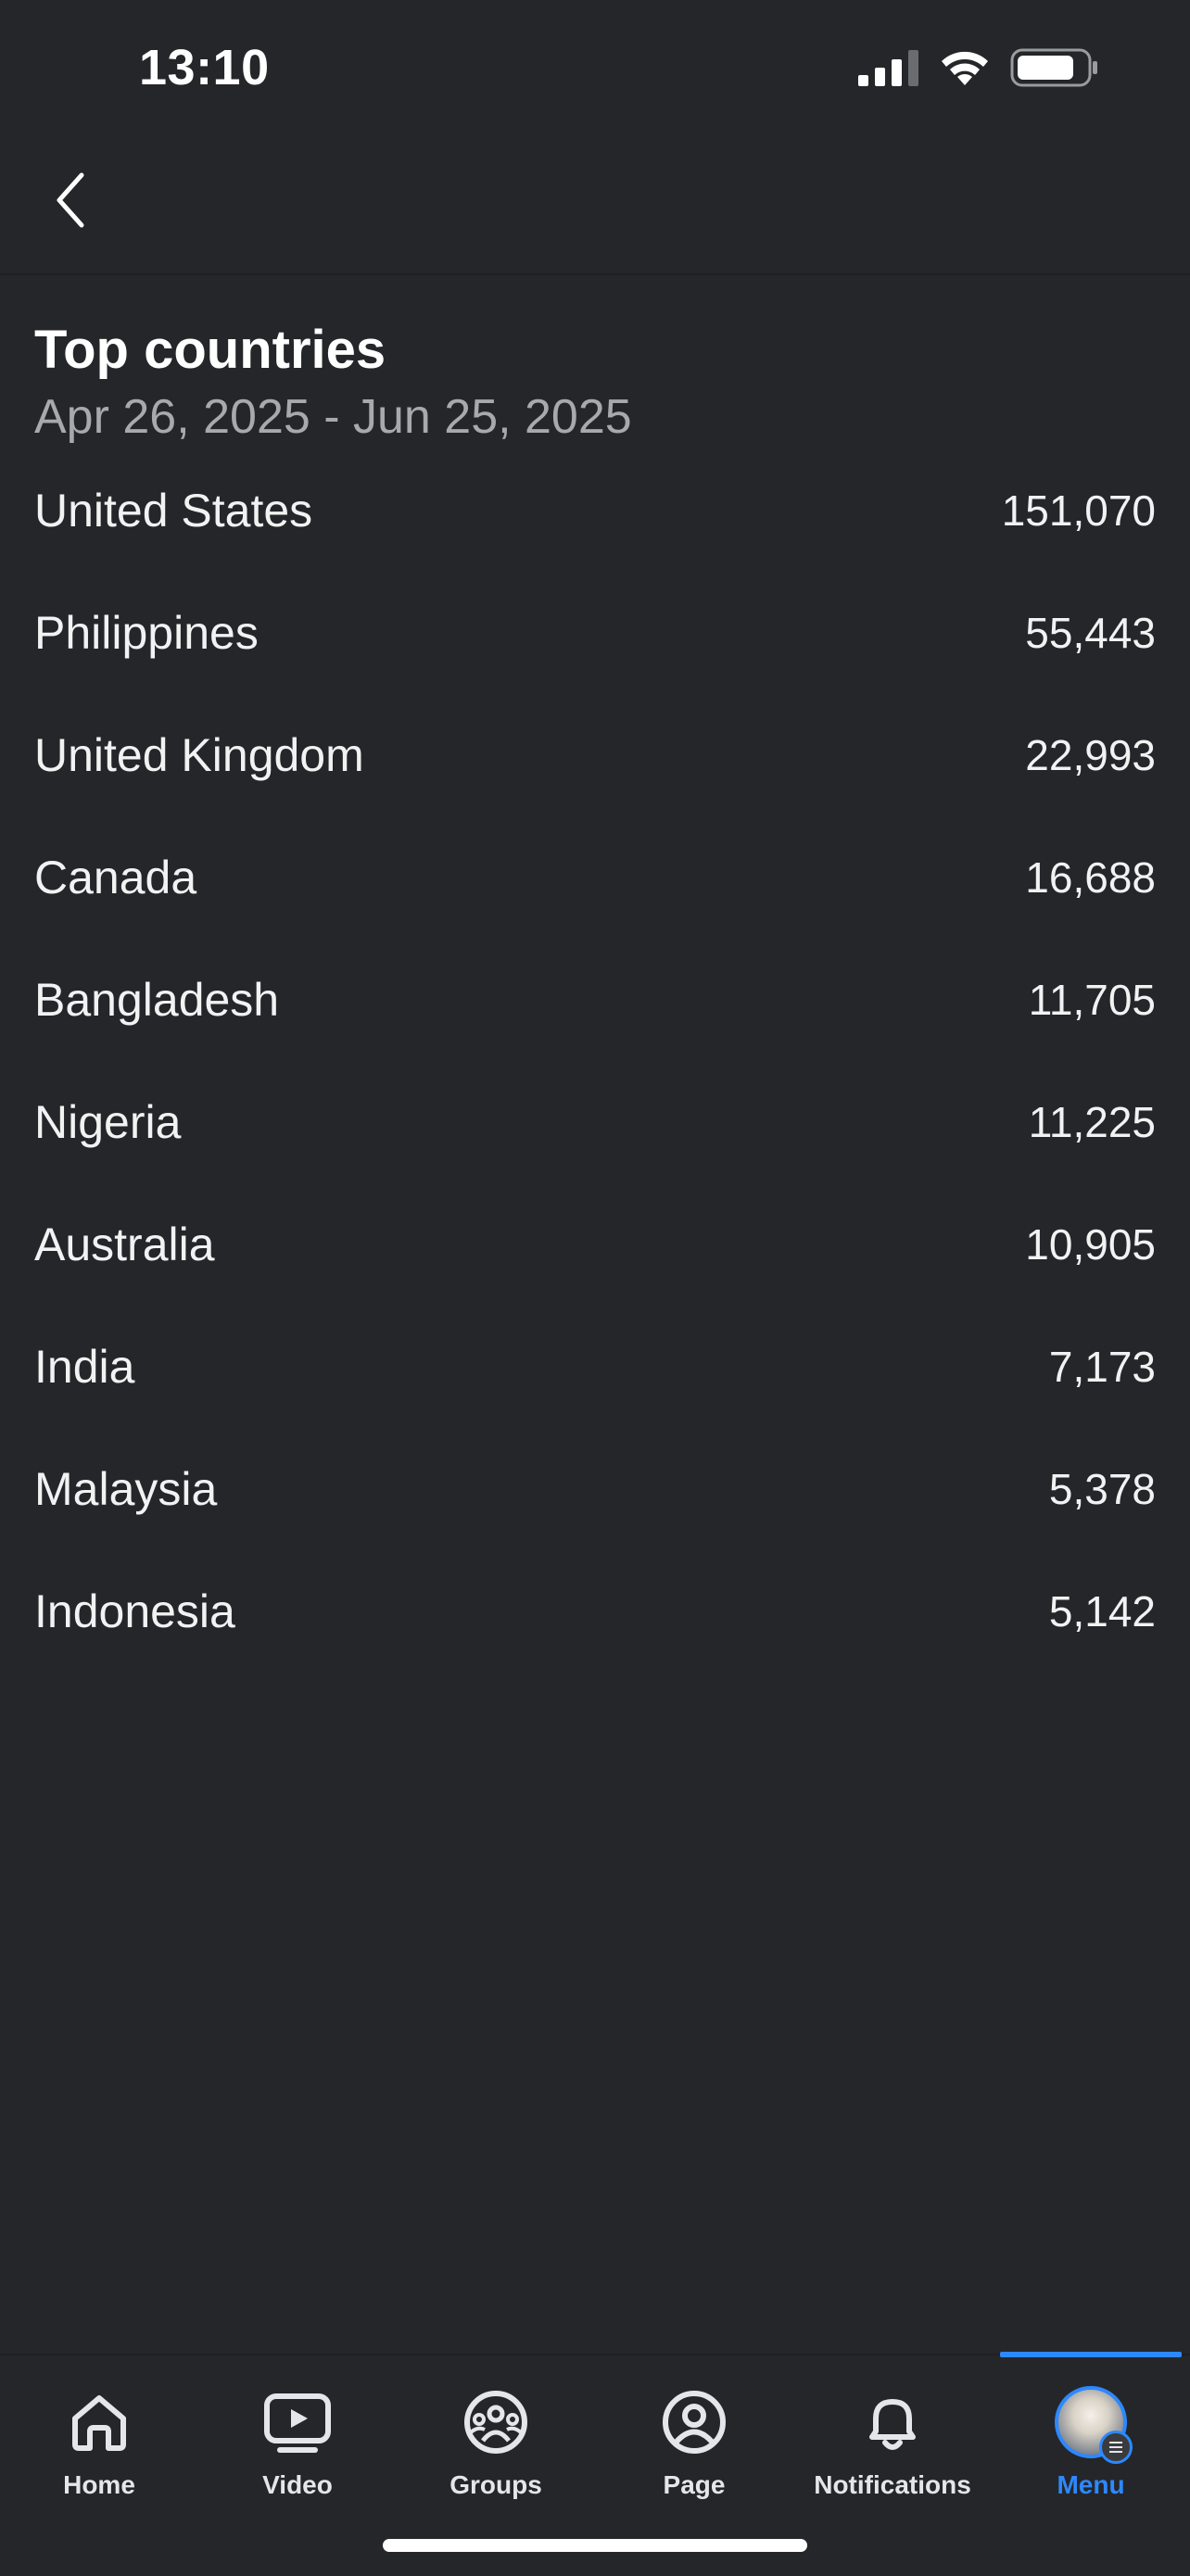 The image size is (1190, 2576). I want to click on tab-groups: Groups, so click(496, 2438).